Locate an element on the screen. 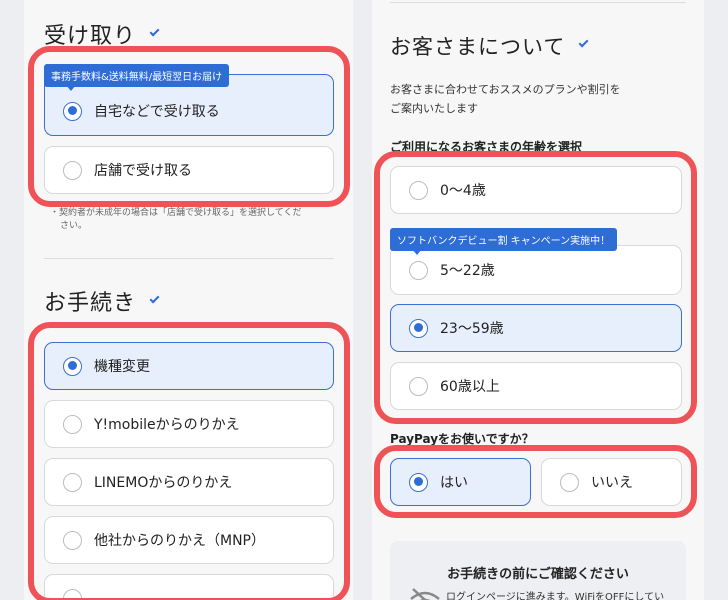 The height and width of the screenshot is (600, 728). option-label: 機種変更 is located at coordinates (122, 367).